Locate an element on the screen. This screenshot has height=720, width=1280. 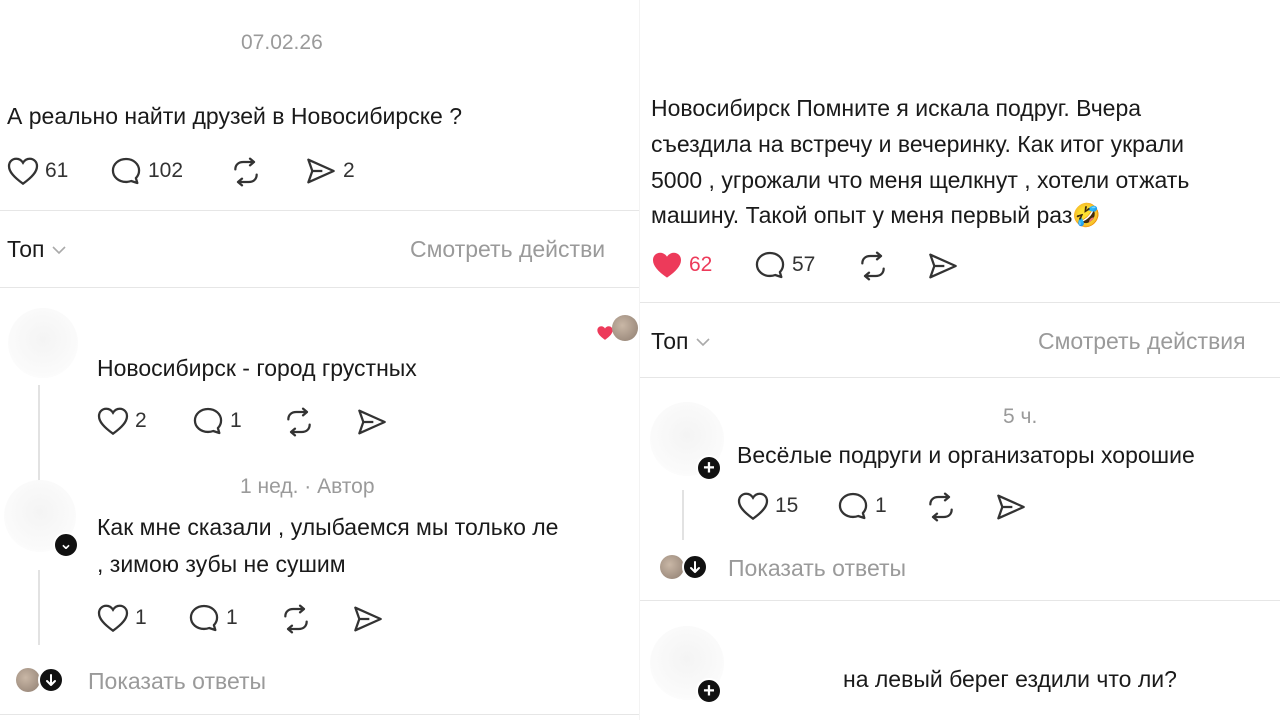
reply-text: на левый берег ездили что ли? is located at coordinates (1010, 679).